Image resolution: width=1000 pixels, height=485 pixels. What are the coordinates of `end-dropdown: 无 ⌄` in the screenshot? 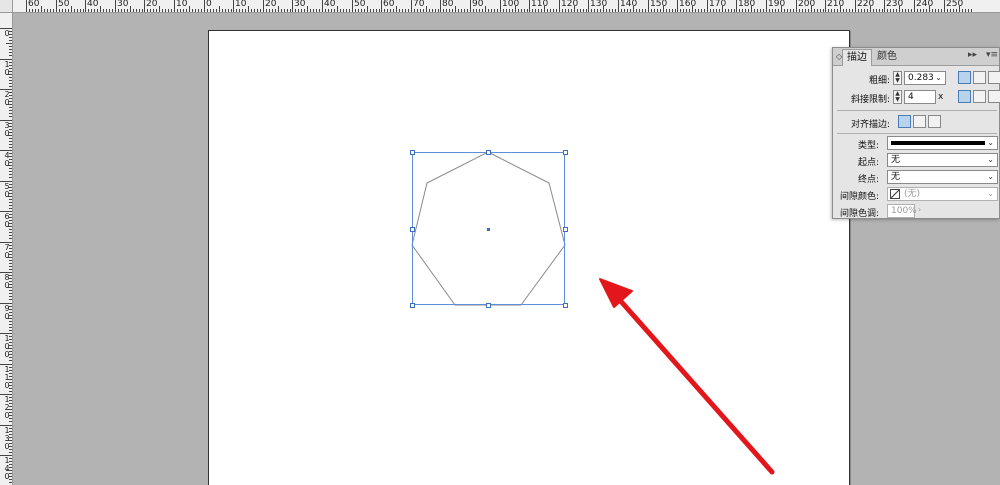 It's located at (942, 177).